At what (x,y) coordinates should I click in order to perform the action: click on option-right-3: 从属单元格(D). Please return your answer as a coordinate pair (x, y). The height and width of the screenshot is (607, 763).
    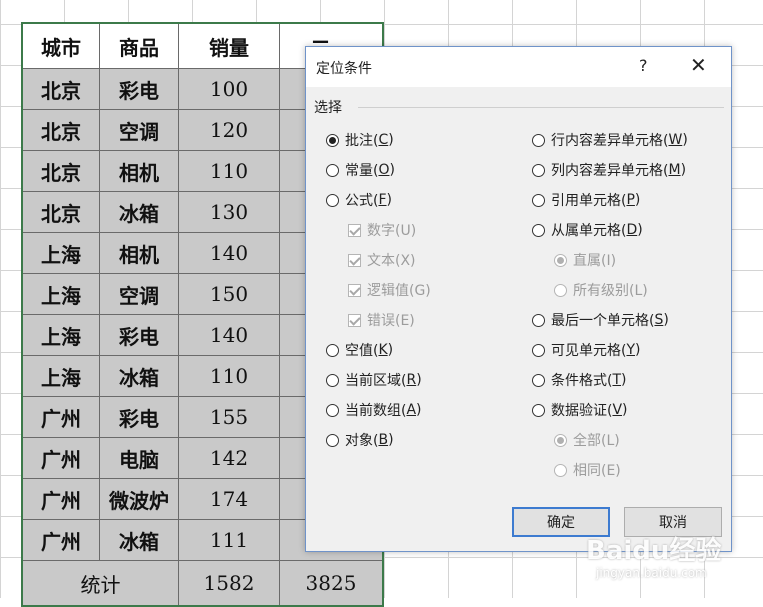
    Looking at the image, I should click on (587, 230).